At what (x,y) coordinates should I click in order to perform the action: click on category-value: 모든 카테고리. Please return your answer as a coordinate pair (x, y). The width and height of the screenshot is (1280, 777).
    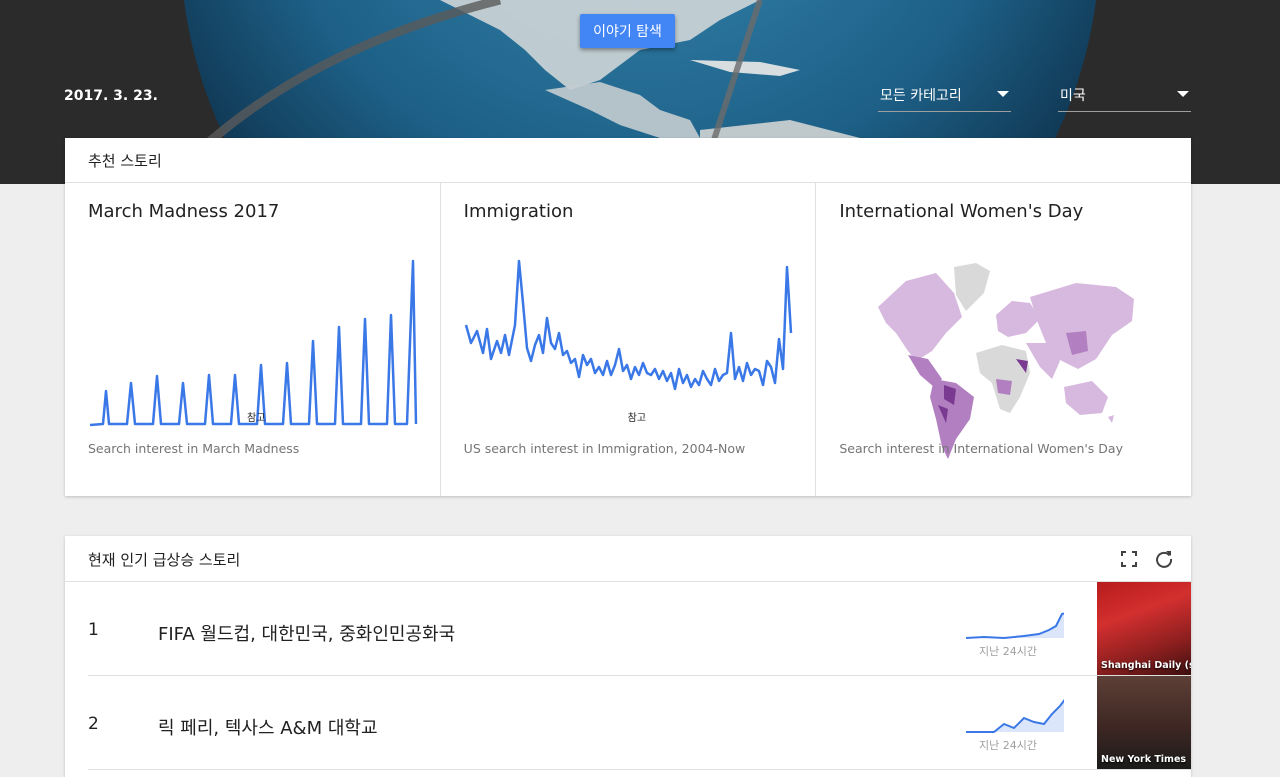
    Looking at the image, I should click on (921, 96).